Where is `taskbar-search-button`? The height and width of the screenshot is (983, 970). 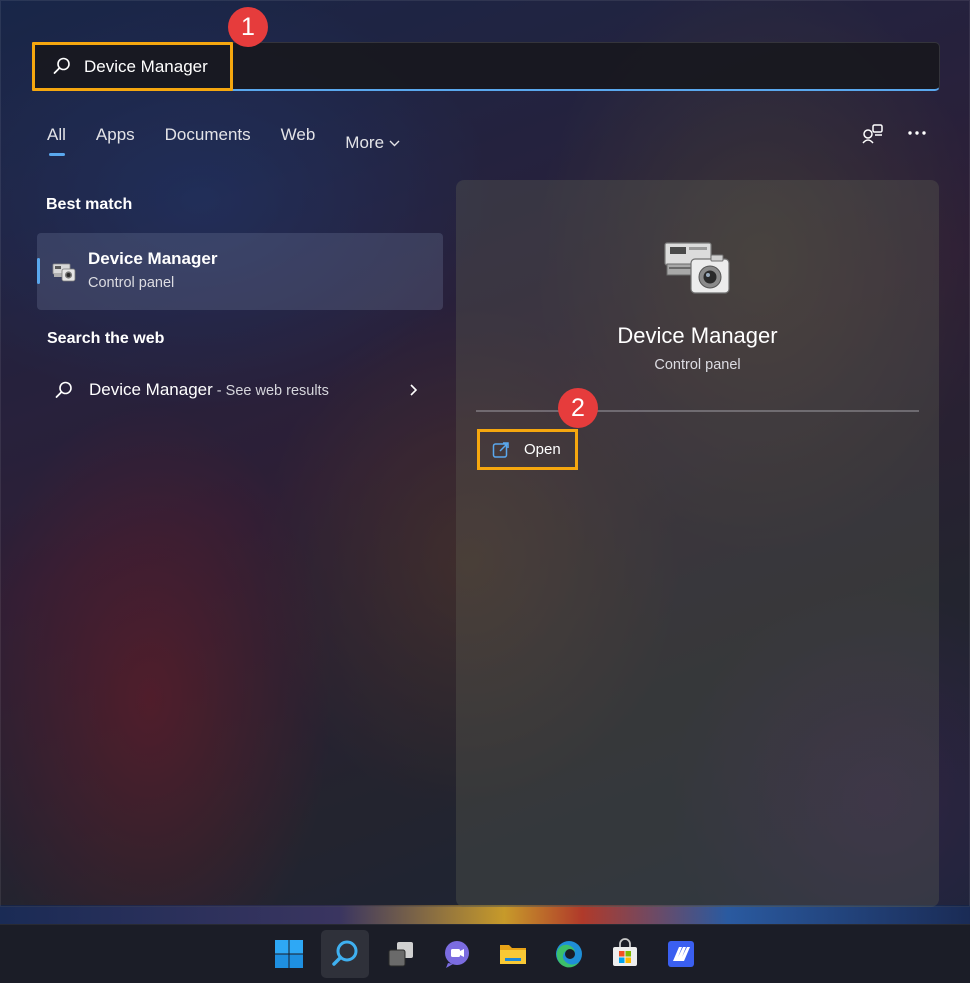
taskbar-search-button is located at coordinates (345, 954).